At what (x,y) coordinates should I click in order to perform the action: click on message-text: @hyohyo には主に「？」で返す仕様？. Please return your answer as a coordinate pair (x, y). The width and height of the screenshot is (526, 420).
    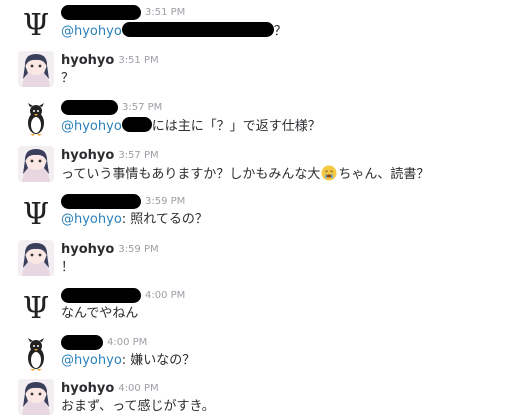
    Looking at the image, I should click on (191, 125).